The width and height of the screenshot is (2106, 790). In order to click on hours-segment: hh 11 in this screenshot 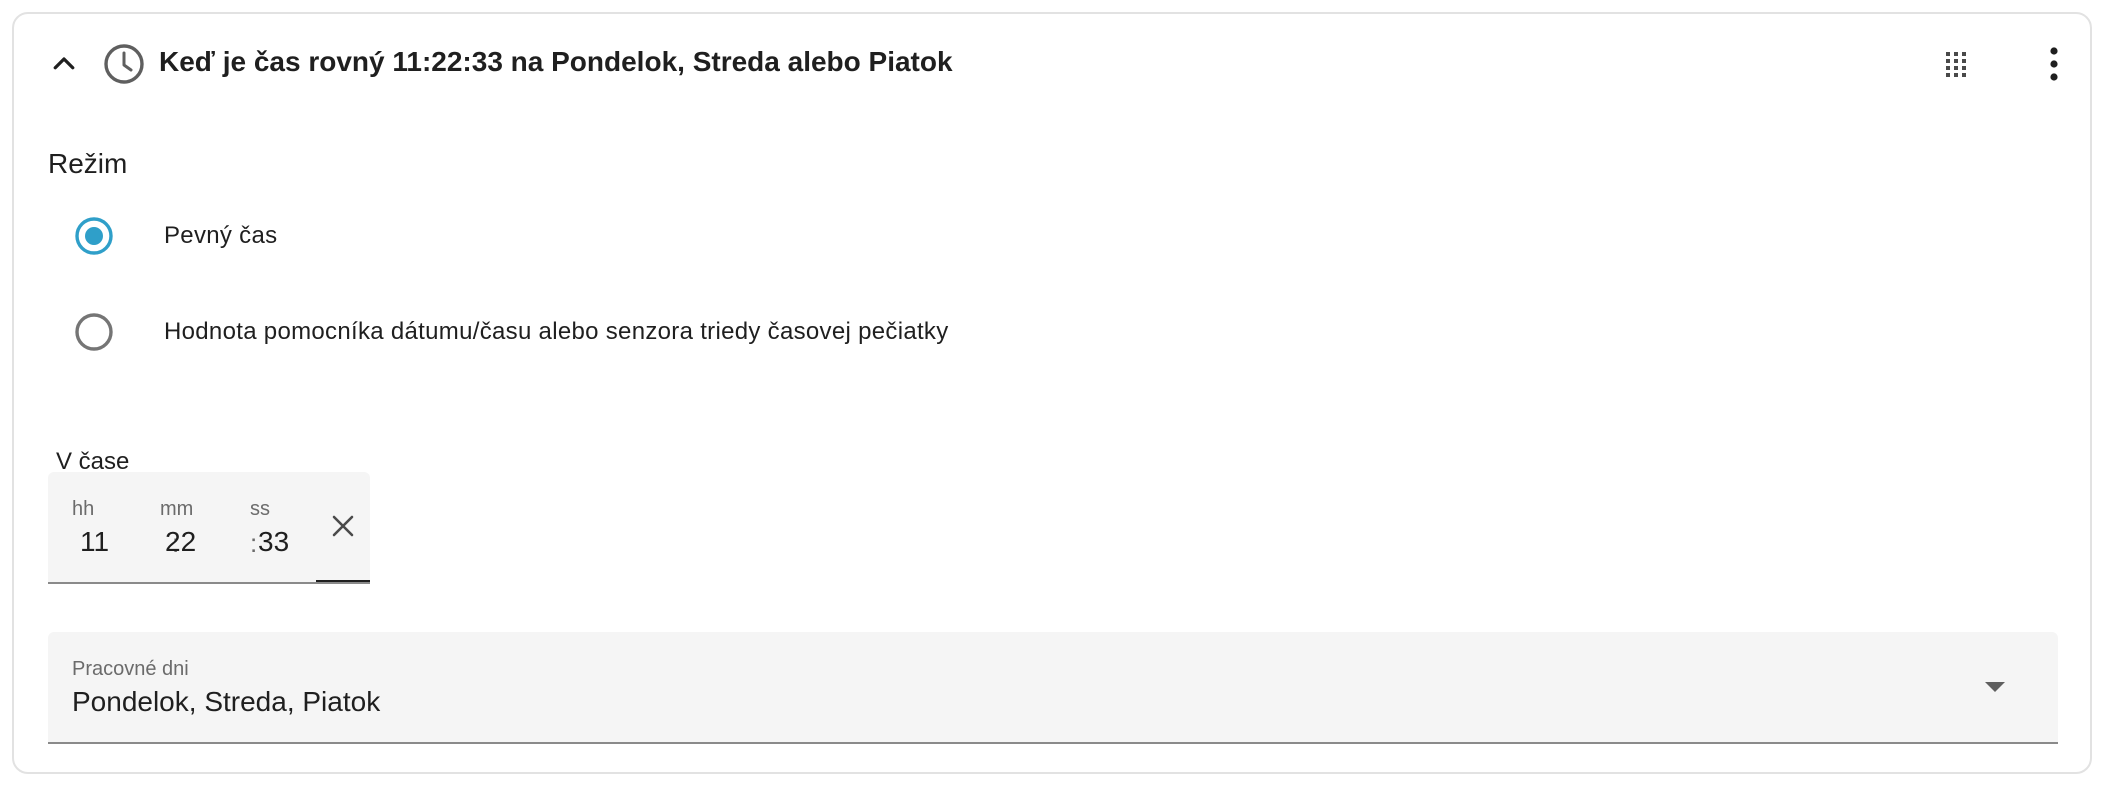, I will do `click(105, 527)`.